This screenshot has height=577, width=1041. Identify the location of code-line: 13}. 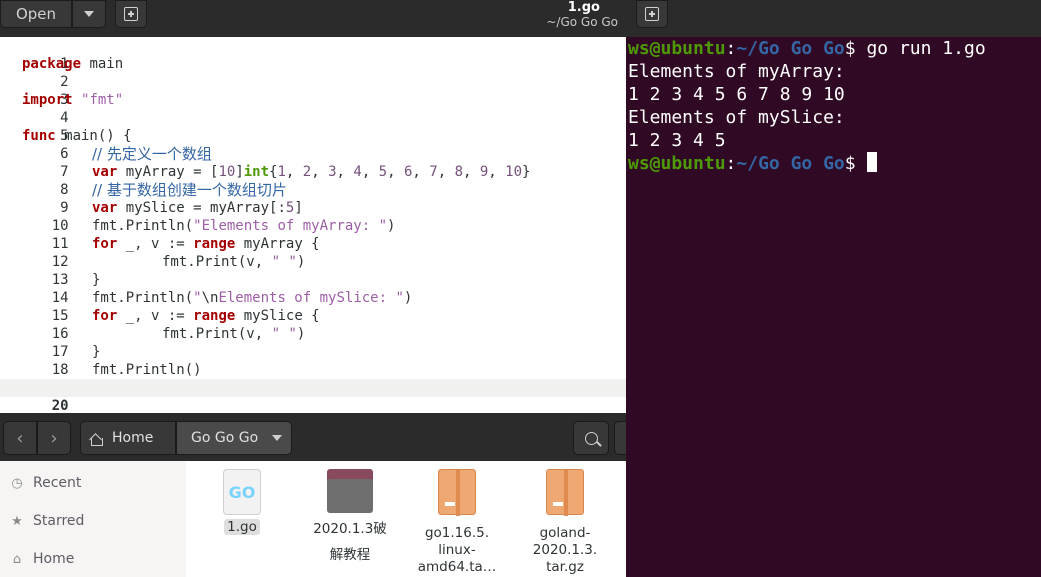
(313, 270).